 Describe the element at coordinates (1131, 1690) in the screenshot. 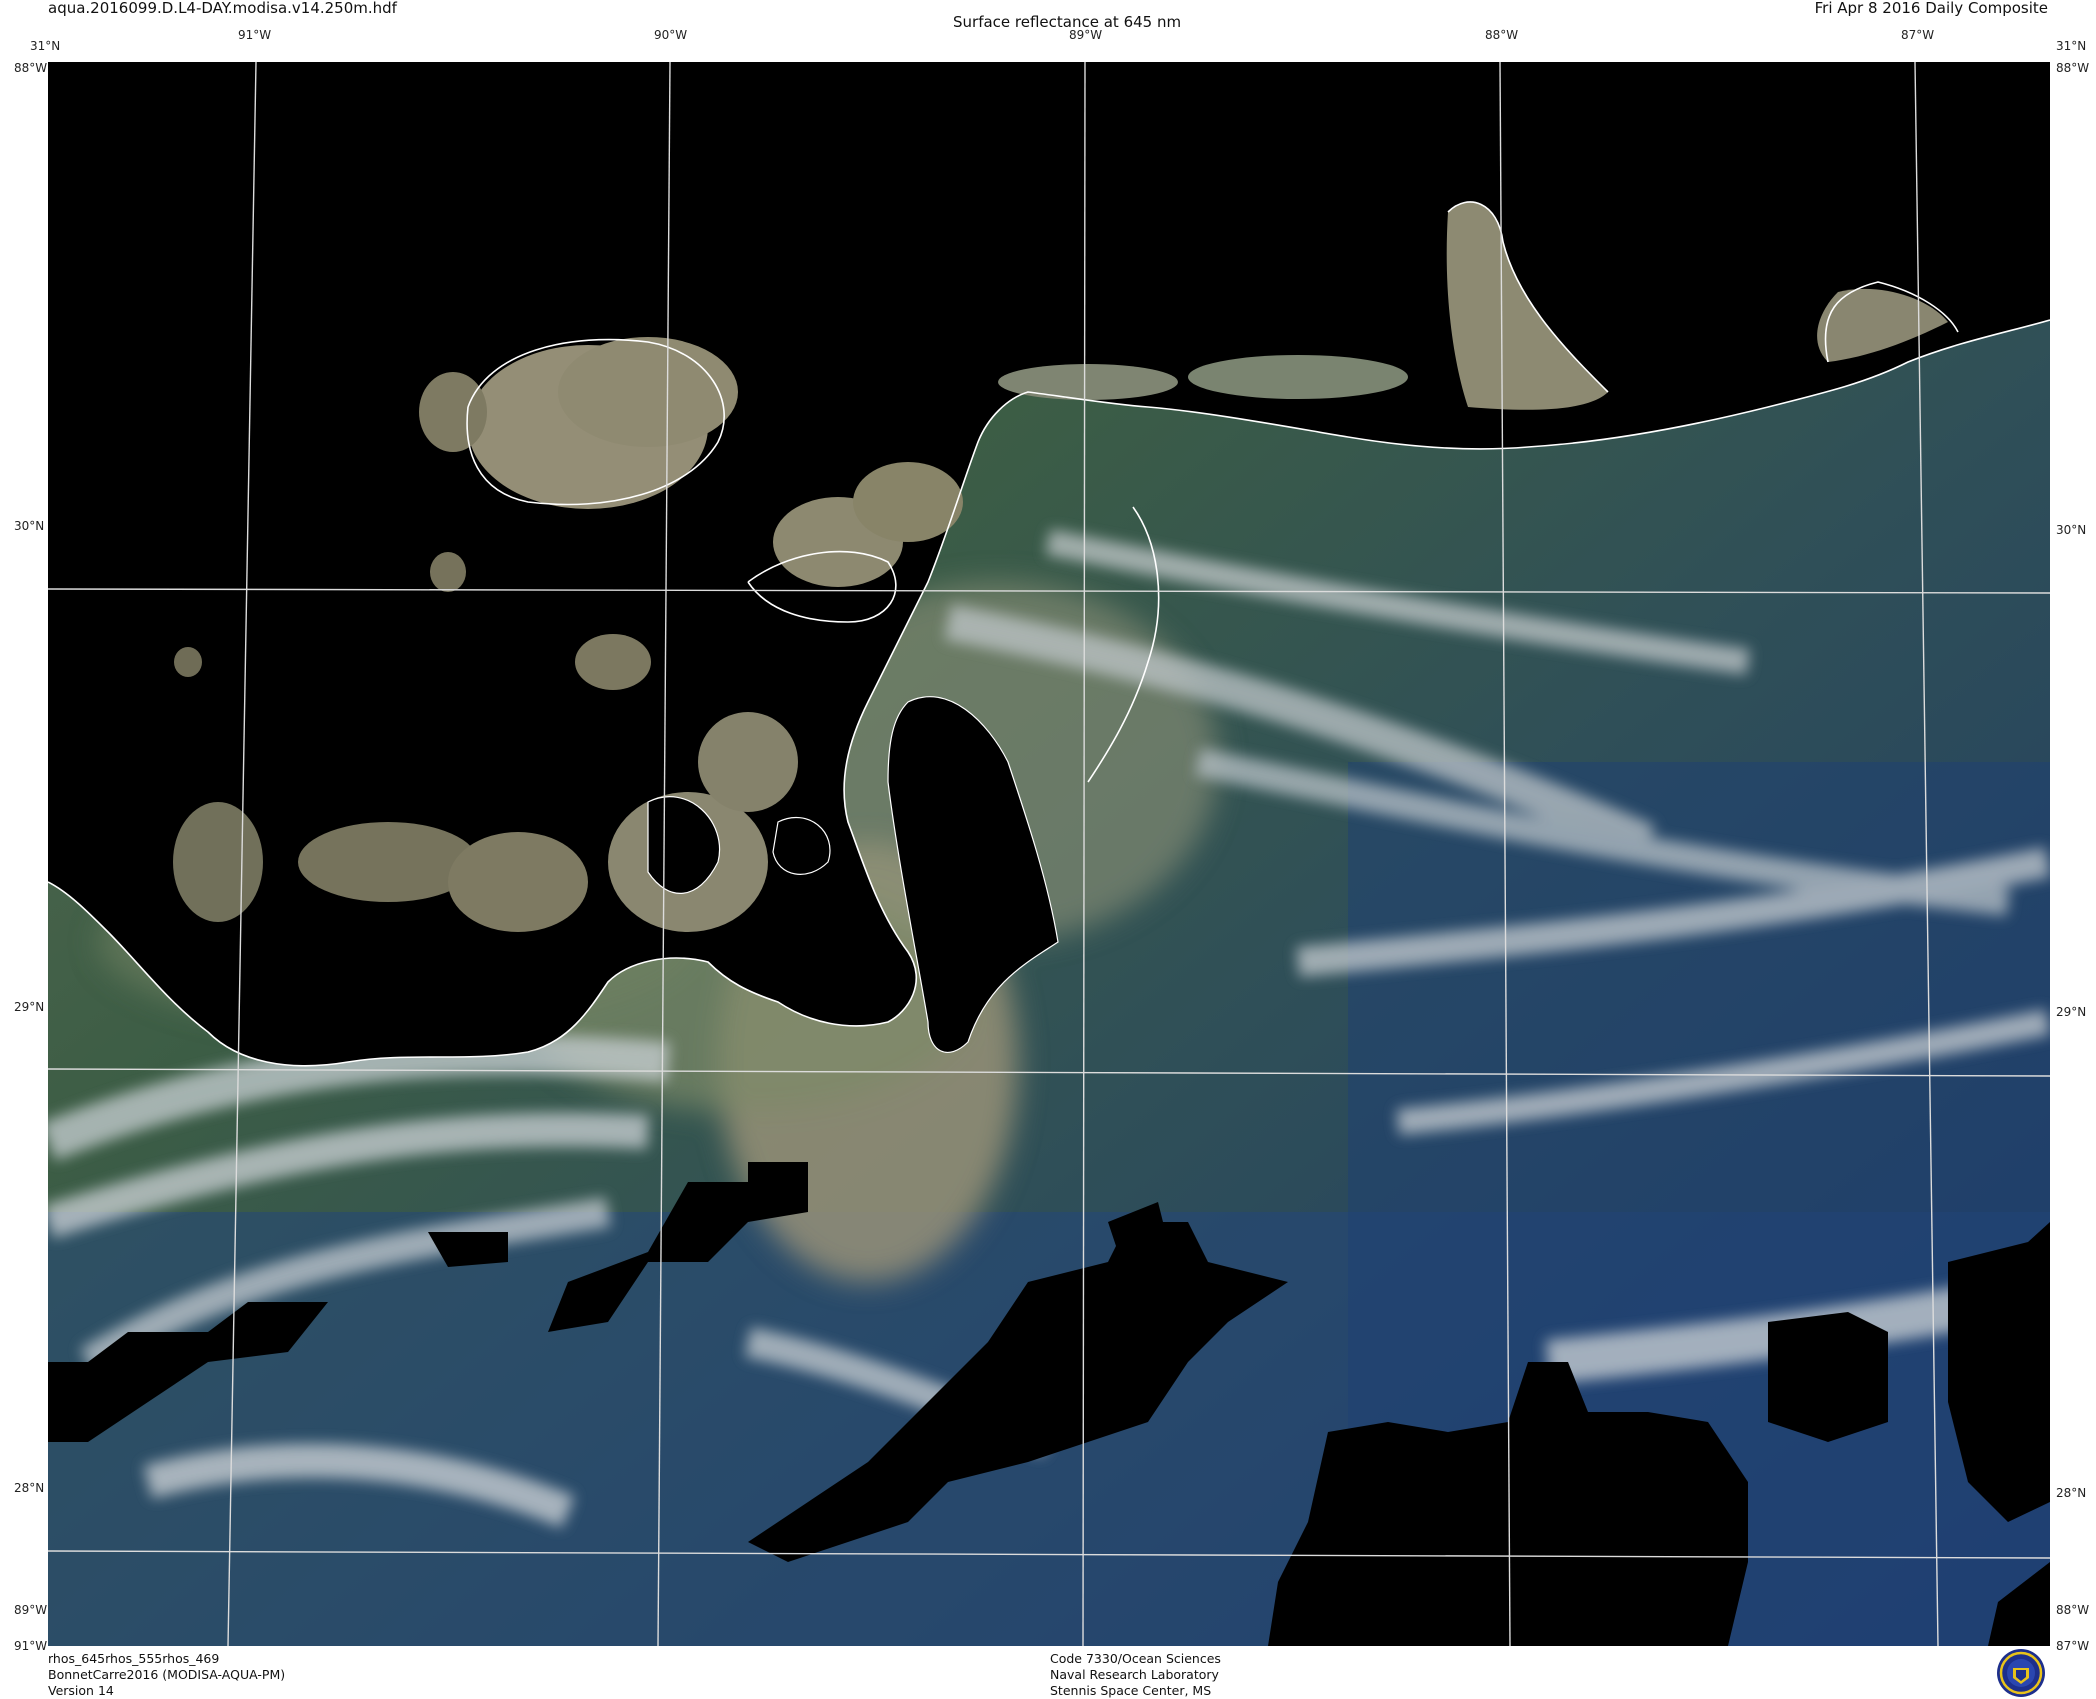

I see `footer-location: Stennis Space Center, MS` at that location.